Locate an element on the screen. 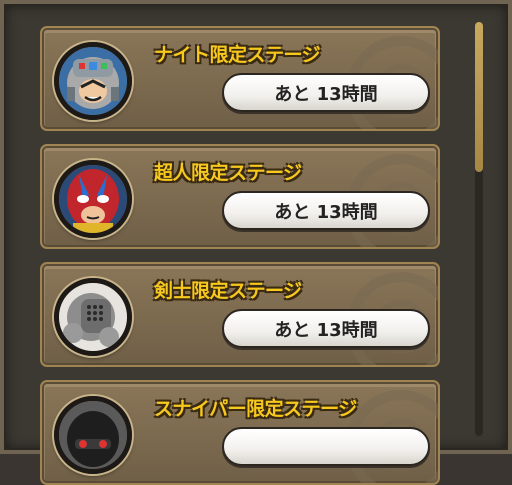 Image resolution: width=512 pixels, height=485 pixels. stage-title: スナイパー限定ステージ is located at coordinates (255, 409).